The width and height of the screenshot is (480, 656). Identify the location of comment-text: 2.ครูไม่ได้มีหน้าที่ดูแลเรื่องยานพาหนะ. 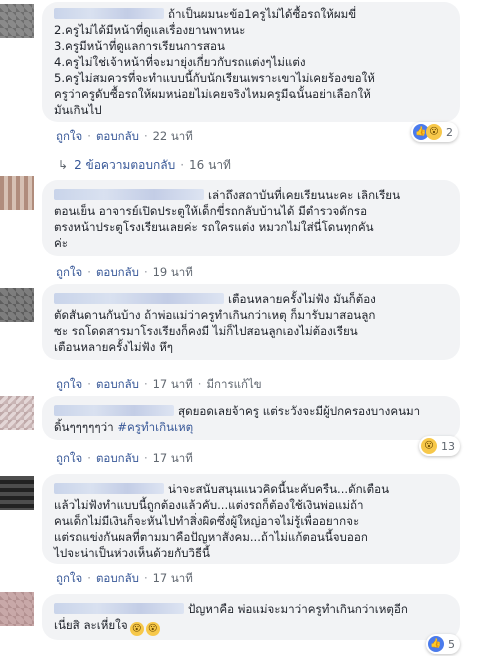
(150, 30).